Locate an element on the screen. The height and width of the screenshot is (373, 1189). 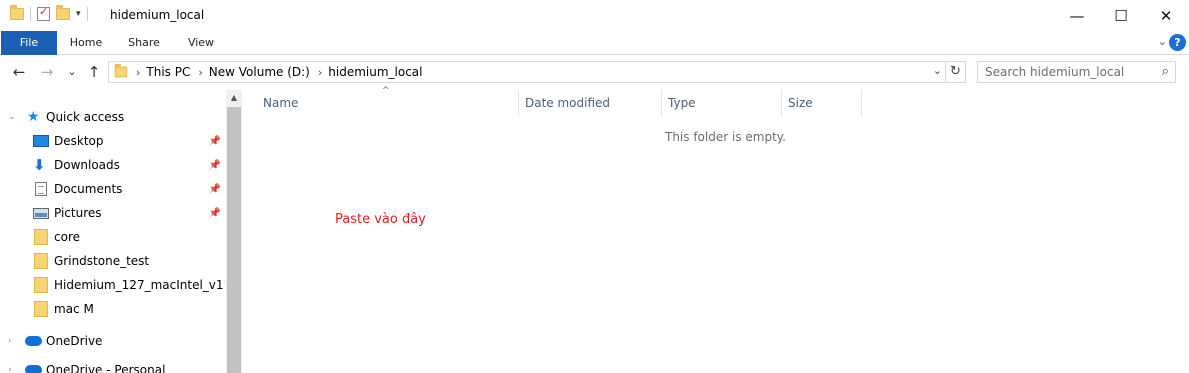
sidebar-item-desktop: Desktop 📌 is located at coordinates (112, 141).